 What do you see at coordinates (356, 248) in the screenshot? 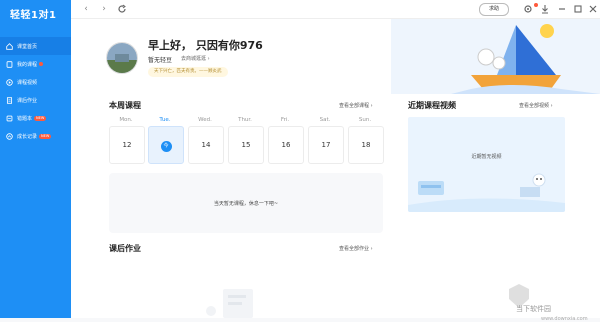
I see `view-all-homework-link: 查看全部作业 ›` at bounding box center [356, 248].